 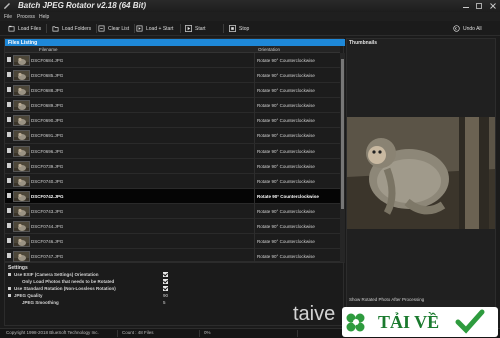 What do you see at coordinates (172, 106) in the screenshot?
I see `file-row: DSCF0689.JPG Rotate 90° Counterclockwise` at bounding box center [172, 106].